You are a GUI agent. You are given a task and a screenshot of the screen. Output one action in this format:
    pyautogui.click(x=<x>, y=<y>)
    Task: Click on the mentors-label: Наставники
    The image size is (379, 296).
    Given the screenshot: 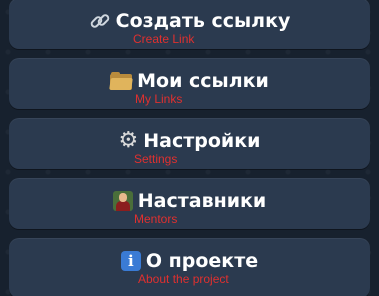 What is the action you would take?
    pyautogui.click(x=202, y=200)
    